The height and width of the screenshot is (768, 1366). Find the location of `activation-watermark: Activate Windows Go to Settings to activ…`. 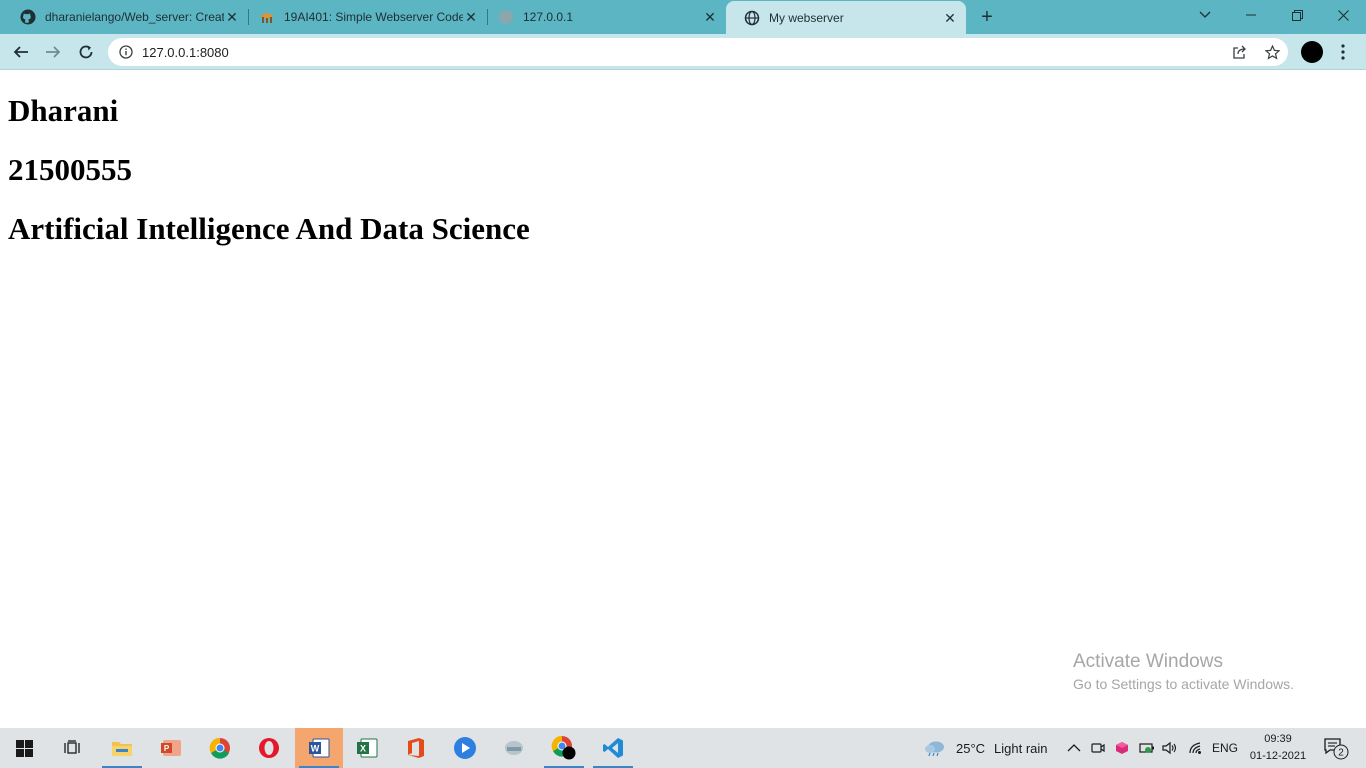

activation-watermark: Activate Windows Go to Settings to activ… is located at coordinates (1183, 672).